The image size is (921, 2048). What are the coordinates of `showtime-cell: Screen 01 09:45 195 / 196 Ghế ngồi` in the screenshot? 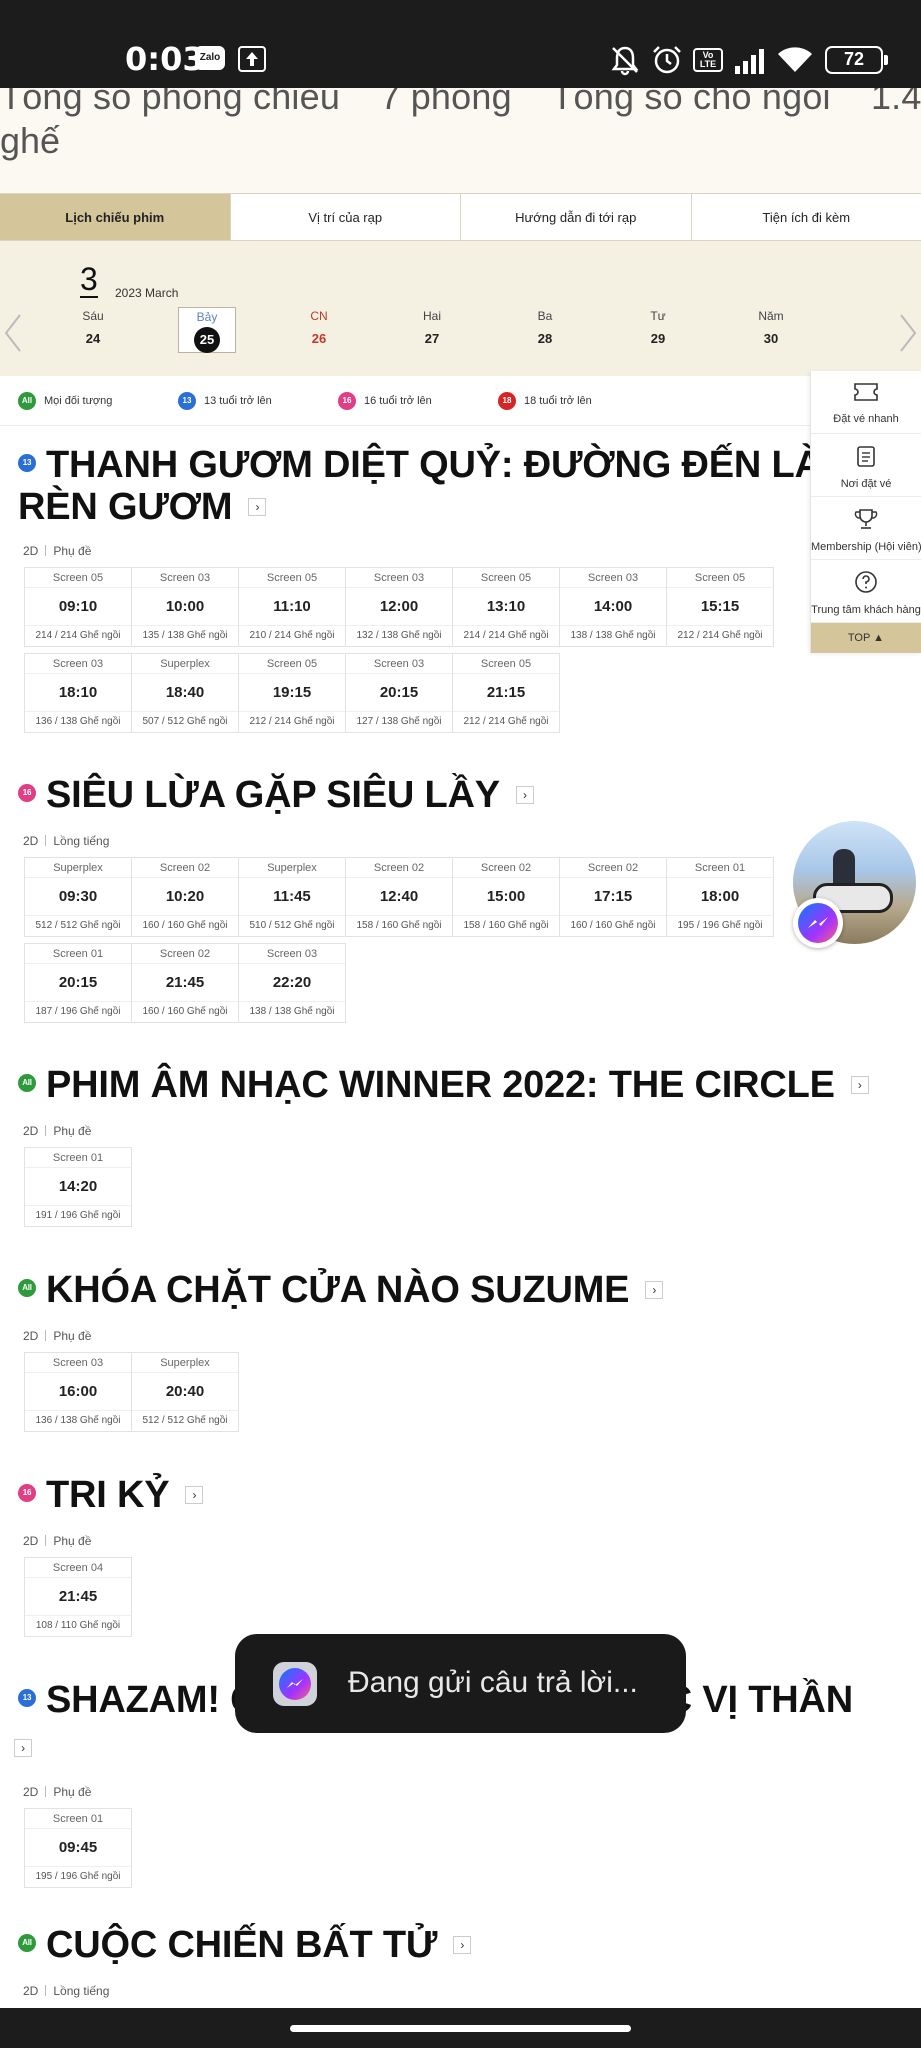 It's located at (78, 1848).